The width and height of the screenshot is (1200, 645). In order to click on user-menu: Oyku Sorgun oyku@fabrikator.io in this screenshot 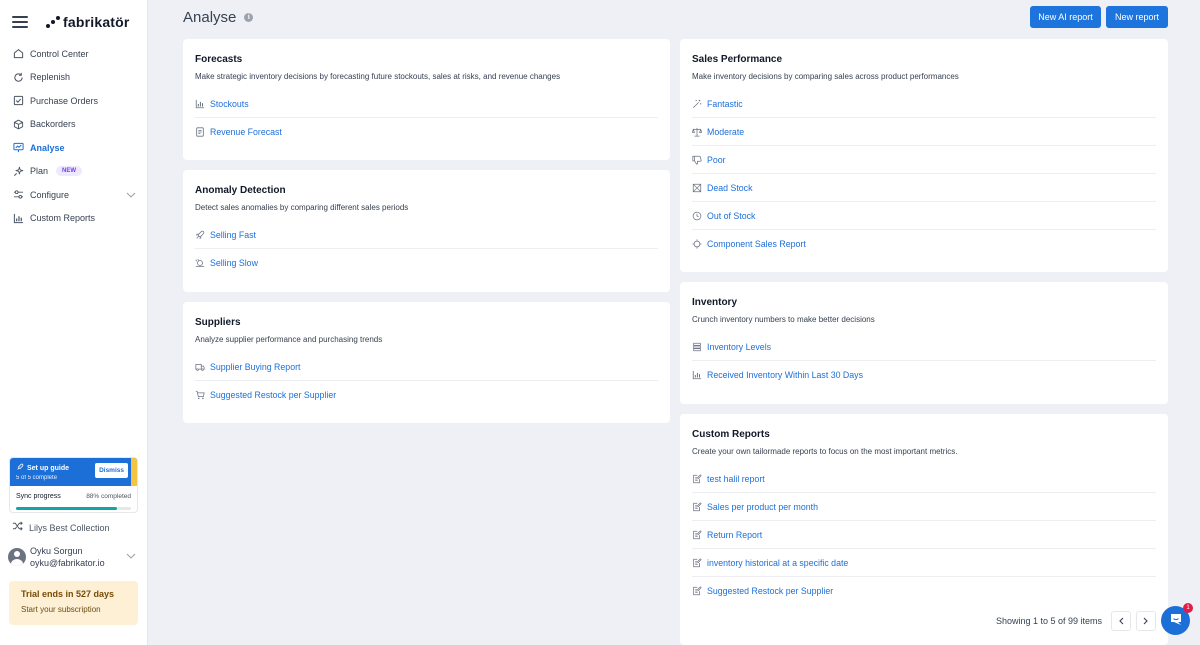, I will do `click(74, 557)`.